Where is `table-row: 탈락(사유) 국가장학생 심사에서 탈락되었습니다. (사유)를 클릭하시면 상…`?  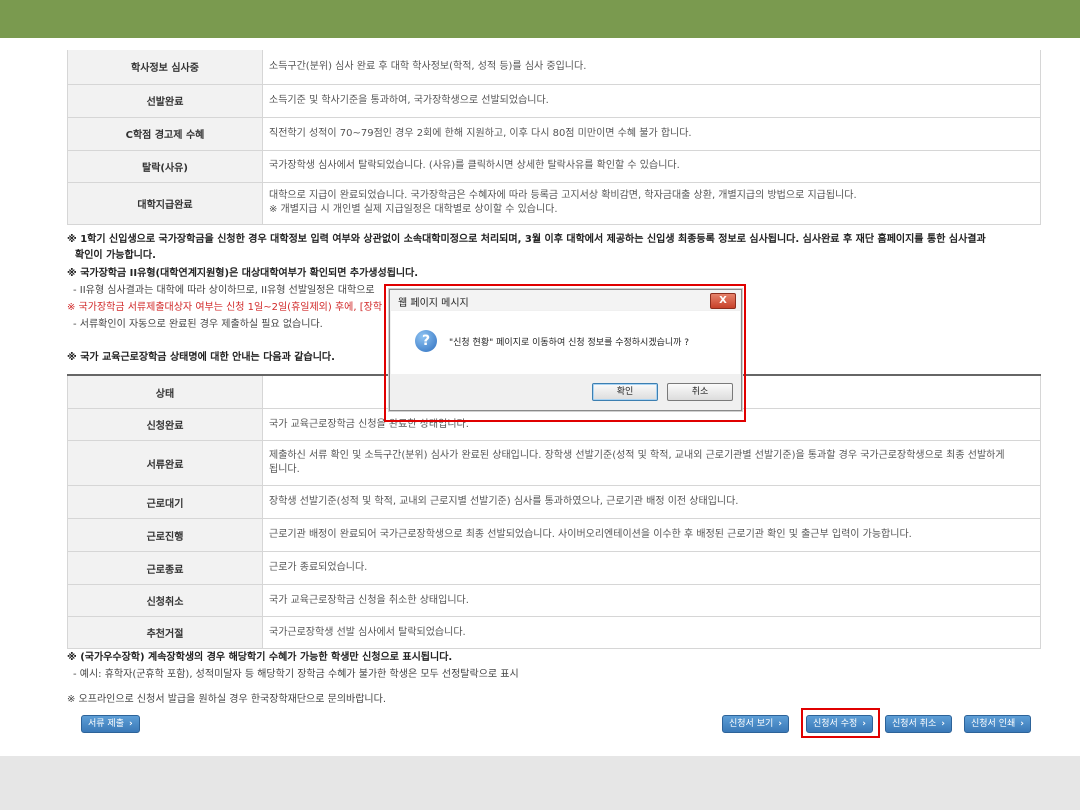 table-row: 탈락(사유) 국가장학생 심사에서 탈락되었습니다. (사유)를 클릭하시면 상… is located at coordinates (554, 166).